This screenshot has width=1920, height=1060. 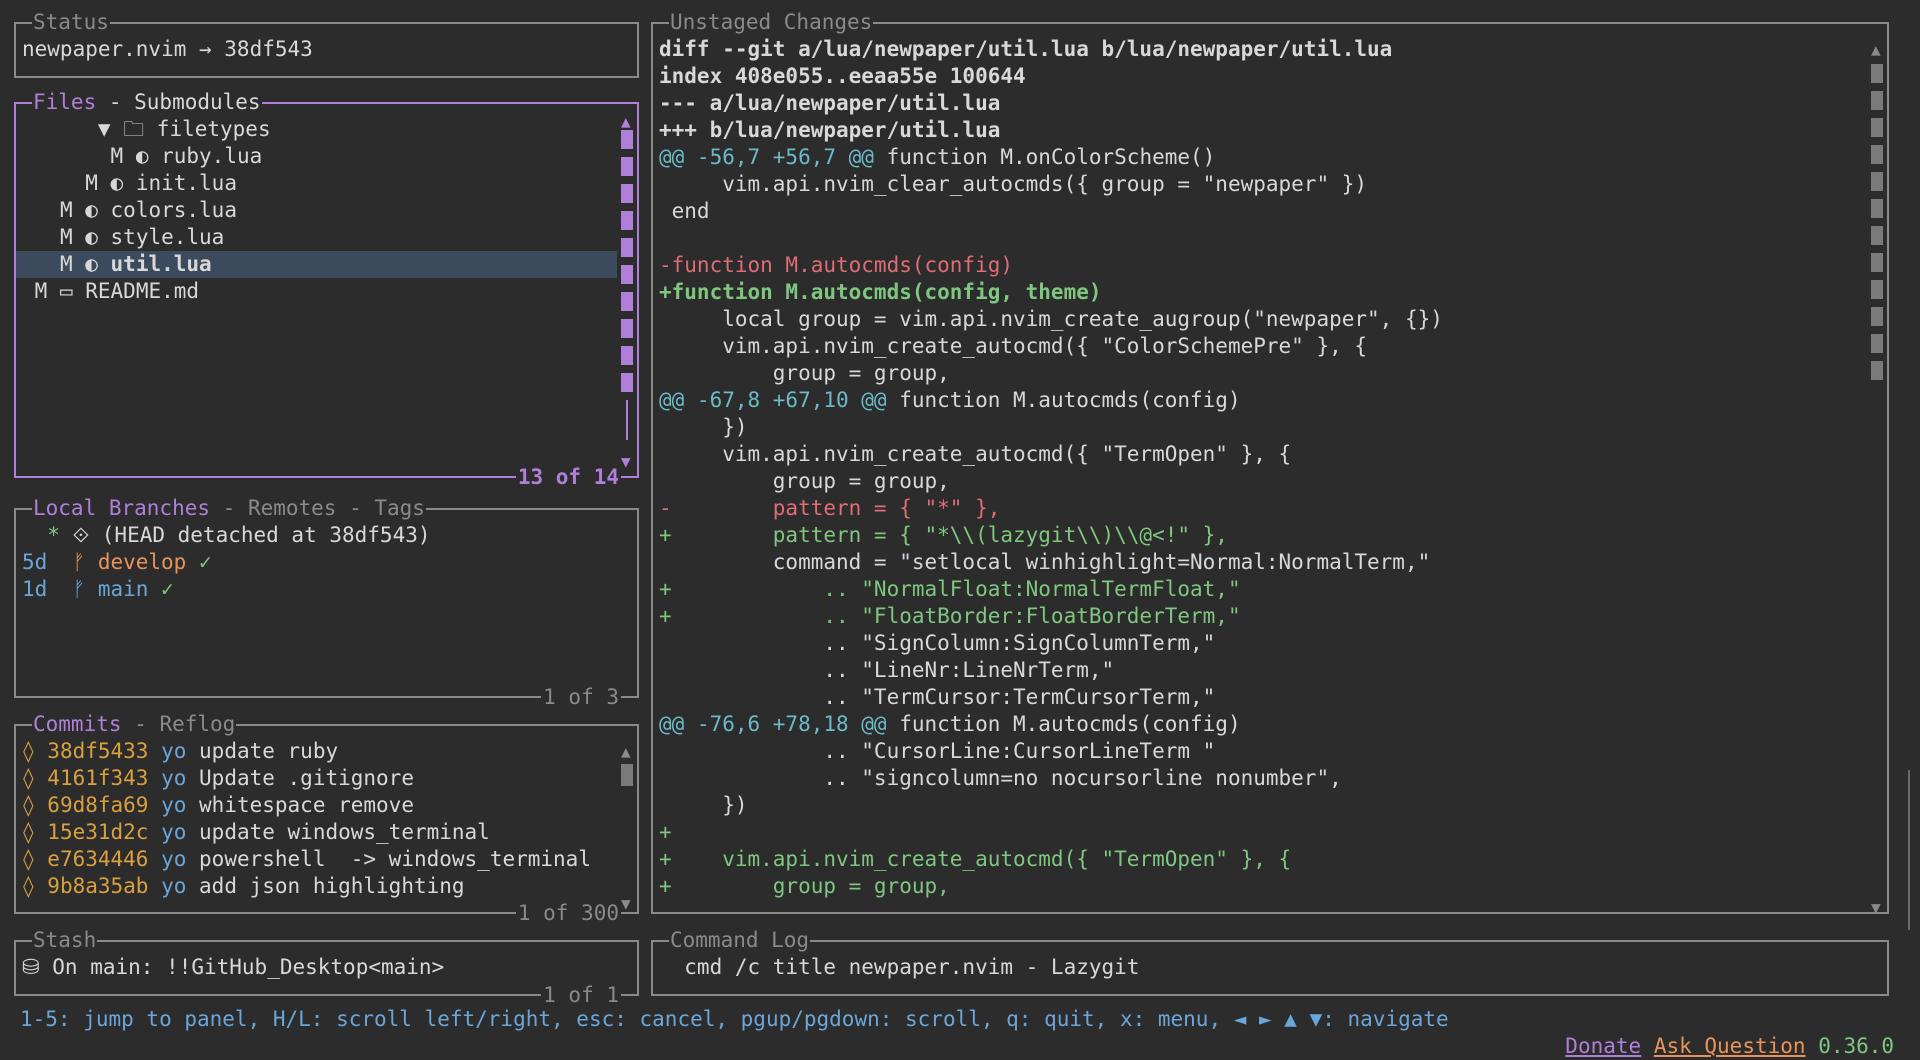 What do you see at coordinates (122, 508) in the screenshot?
I see `tab-local-branches: Local Branches` at bounding box center [122, 508].